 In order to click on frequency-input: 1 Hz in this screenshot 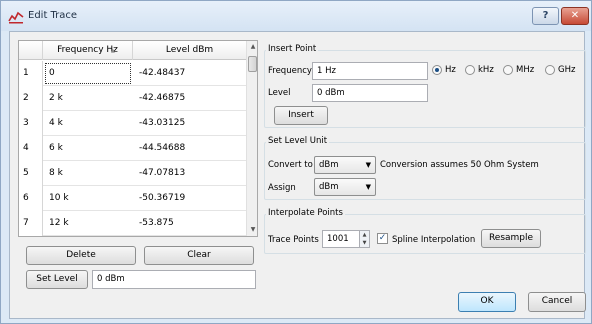, I will do `click(370, 71)`.